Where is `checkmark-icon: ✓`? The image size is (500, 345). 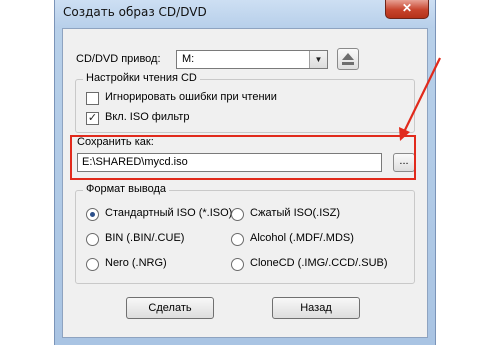 checkmark-icon: ✓ is located at coordinates (92, 118).